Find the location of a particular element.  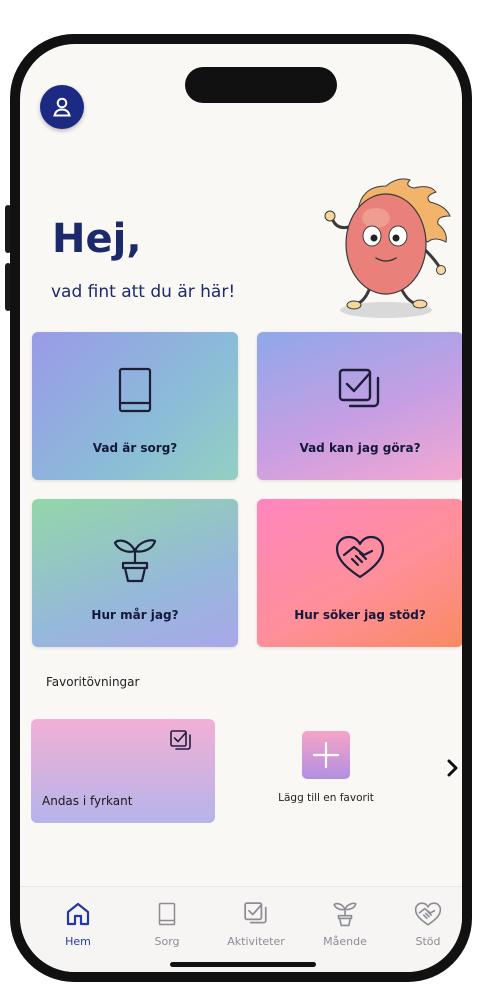

favorite-card-andas-i-fyrkant: Andas i fyrkant is located at coordinates (123, 771).